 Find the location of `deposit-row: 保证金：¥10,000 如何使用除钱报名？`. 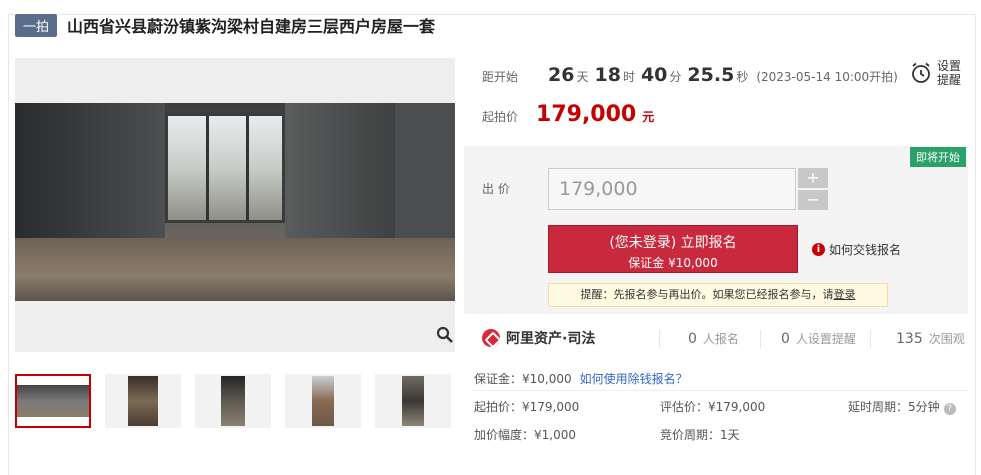

deposit-row: 保证金：¥10,000 如何使用除钱报名？ is located at coordinates (581, 378).